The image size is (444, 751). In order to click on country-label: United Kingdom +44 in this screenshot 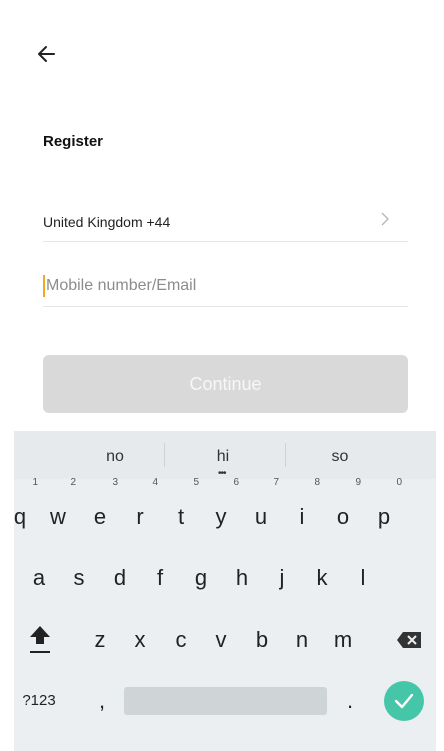, I will do `click(107, 222)`.